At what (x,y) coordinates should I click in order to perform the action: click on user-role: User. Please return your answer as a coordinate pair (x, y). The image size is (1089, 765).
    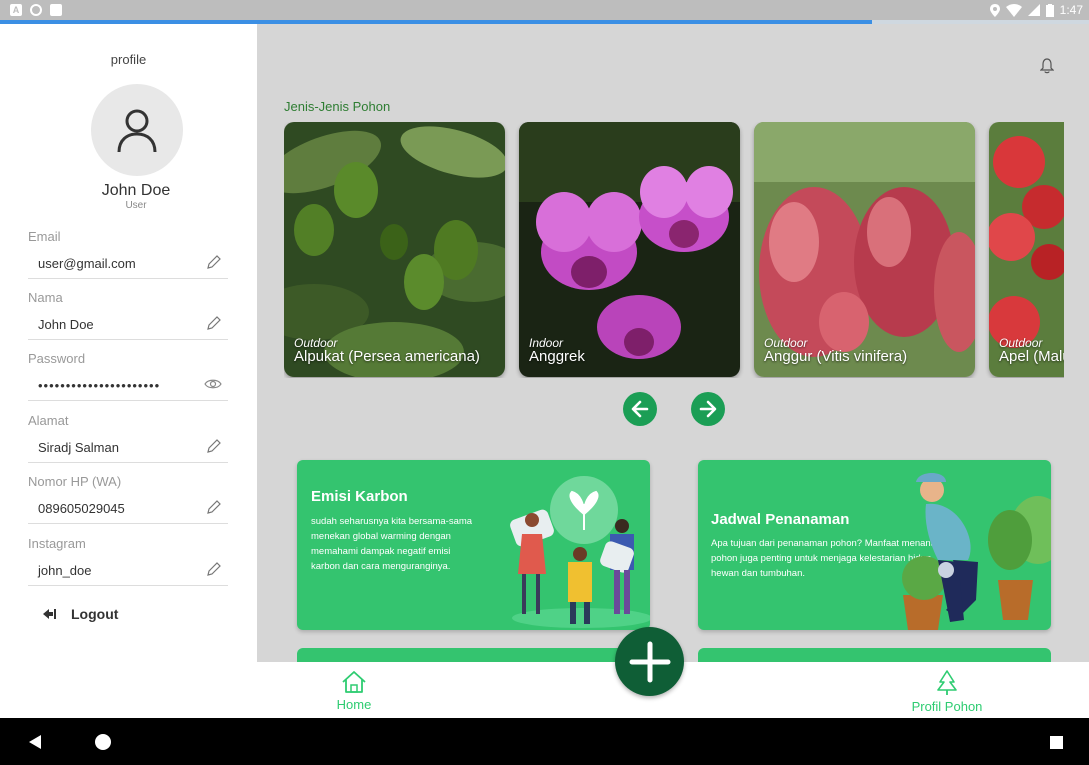
    Looking at the image, I should click on (136, 205).